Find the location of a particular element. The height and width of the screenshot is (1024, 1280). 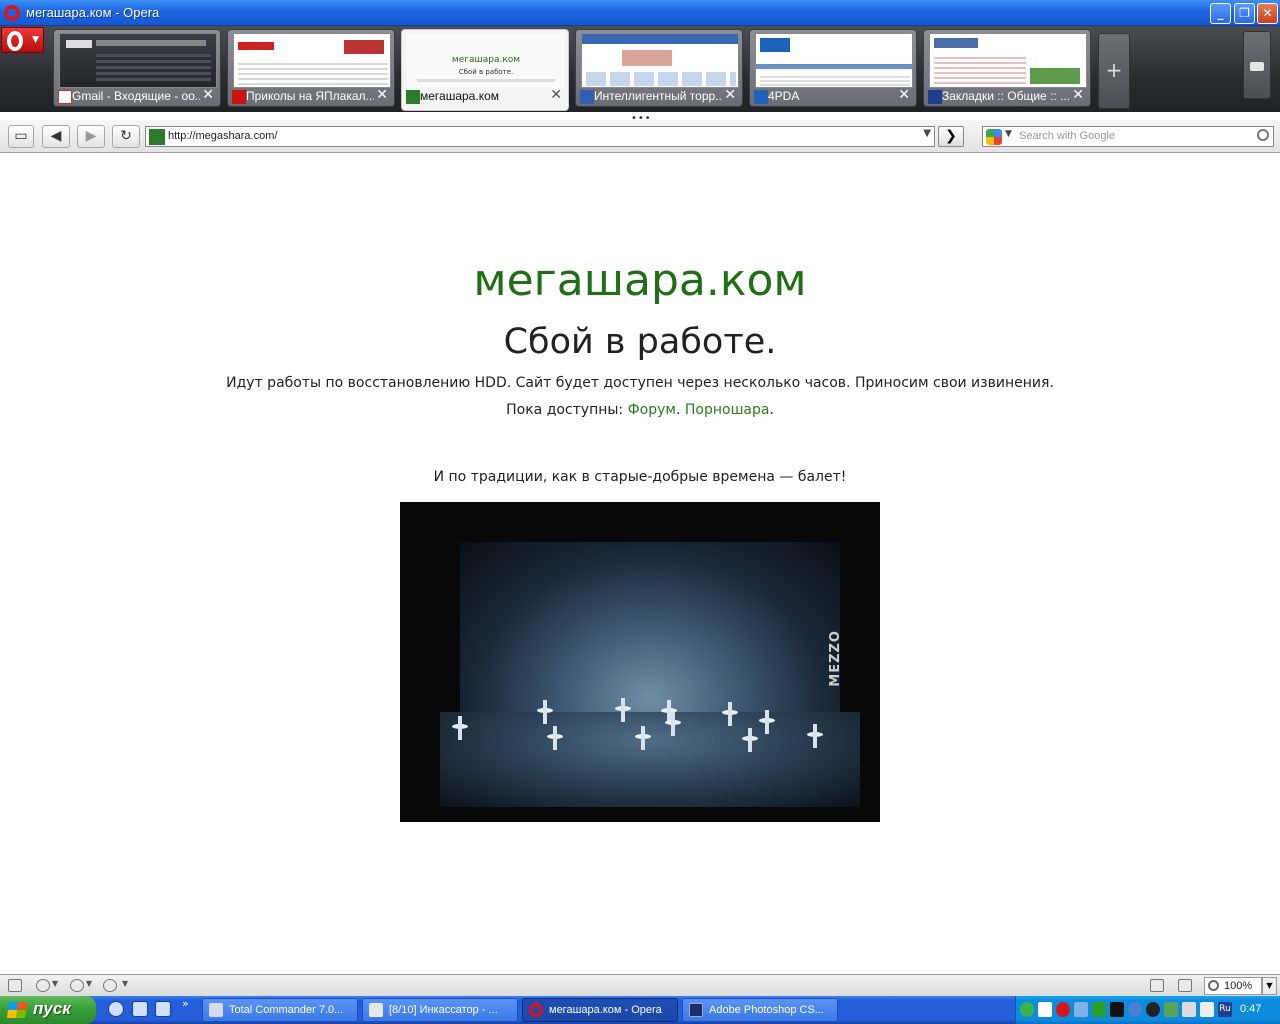

paperclip-icon is located at coordinates (1189, 1009).